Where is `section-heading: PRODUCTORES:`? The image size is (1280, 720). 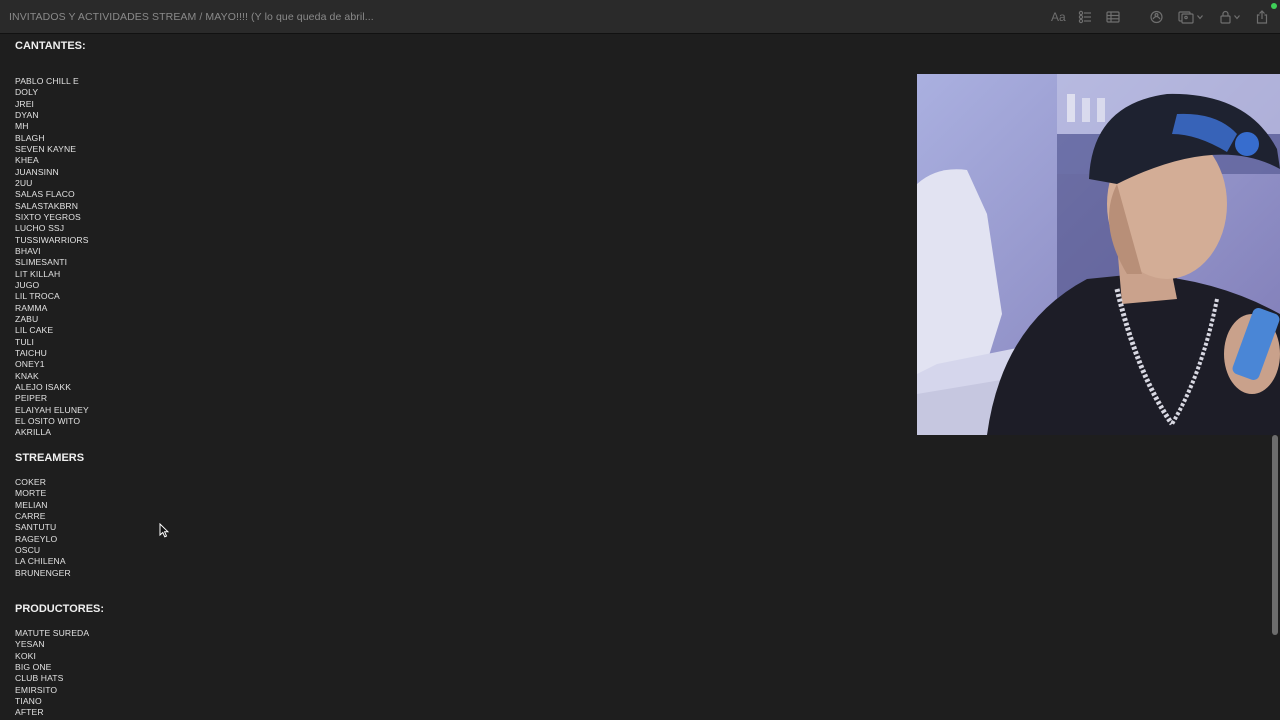
section-heading: PRODUCTORES: is located at coordinates (60, 609).